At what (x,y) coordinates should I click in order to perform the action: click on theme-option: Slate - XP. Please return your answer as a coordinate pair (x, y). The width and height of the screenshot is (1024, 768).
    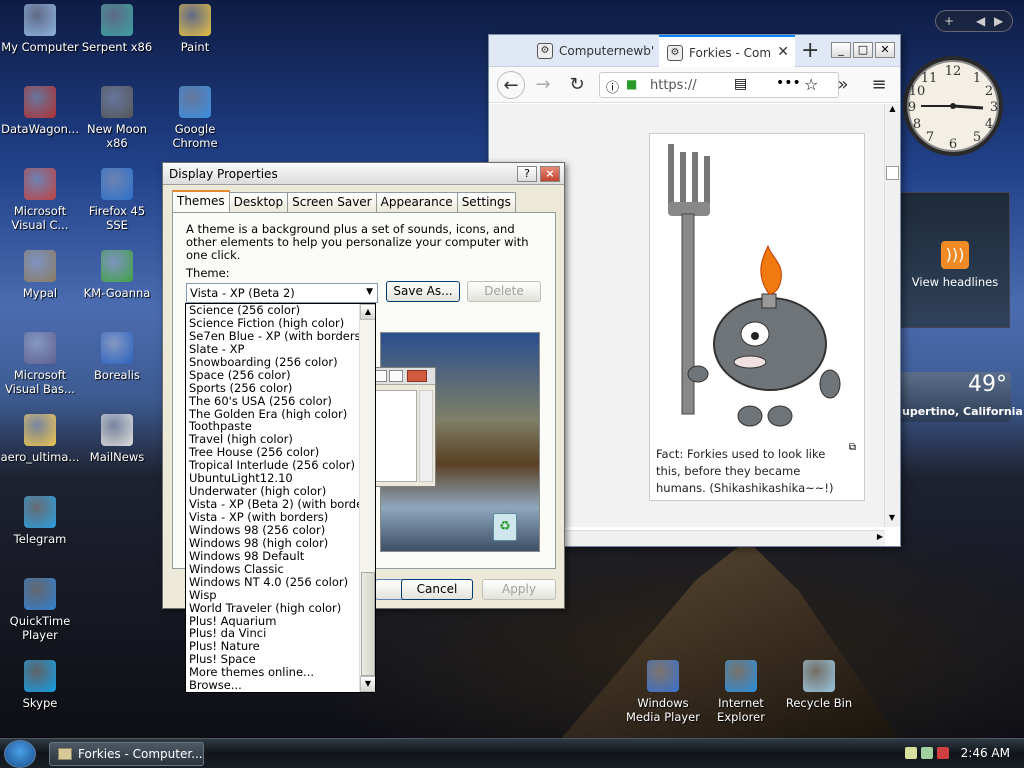
    Looking at the image, I should click on (272, 349).